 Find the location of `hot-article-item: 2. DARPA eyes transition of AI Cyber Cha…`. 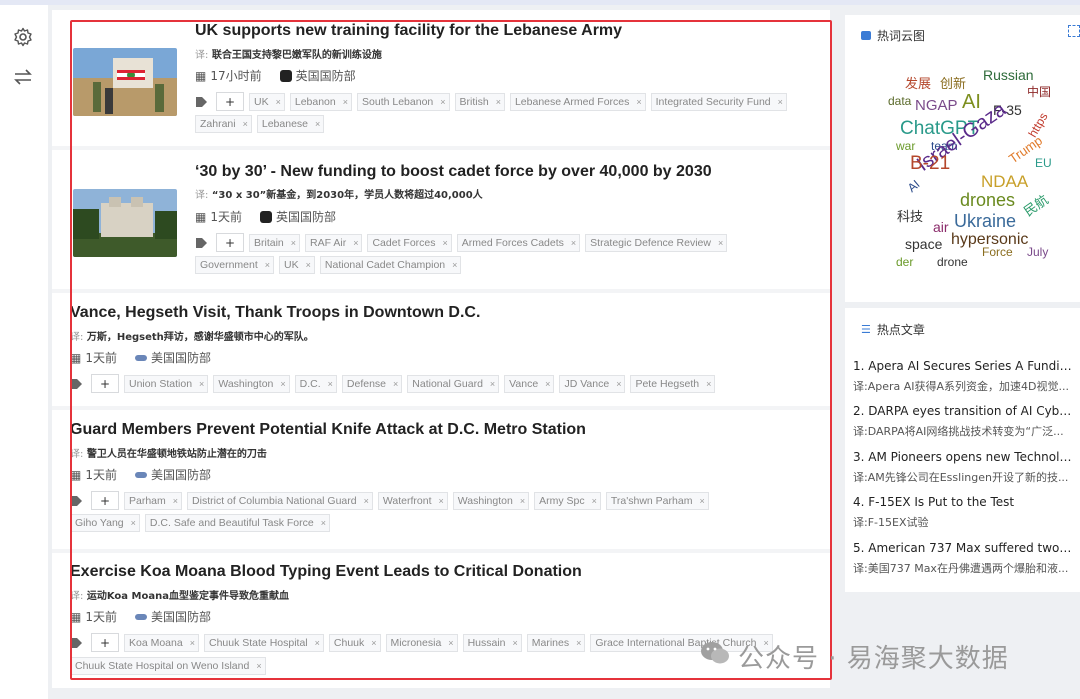

hot-article-item: 2. DARPA eyes transition of AI Cyber Cha… is located at coordinates (964, 421).